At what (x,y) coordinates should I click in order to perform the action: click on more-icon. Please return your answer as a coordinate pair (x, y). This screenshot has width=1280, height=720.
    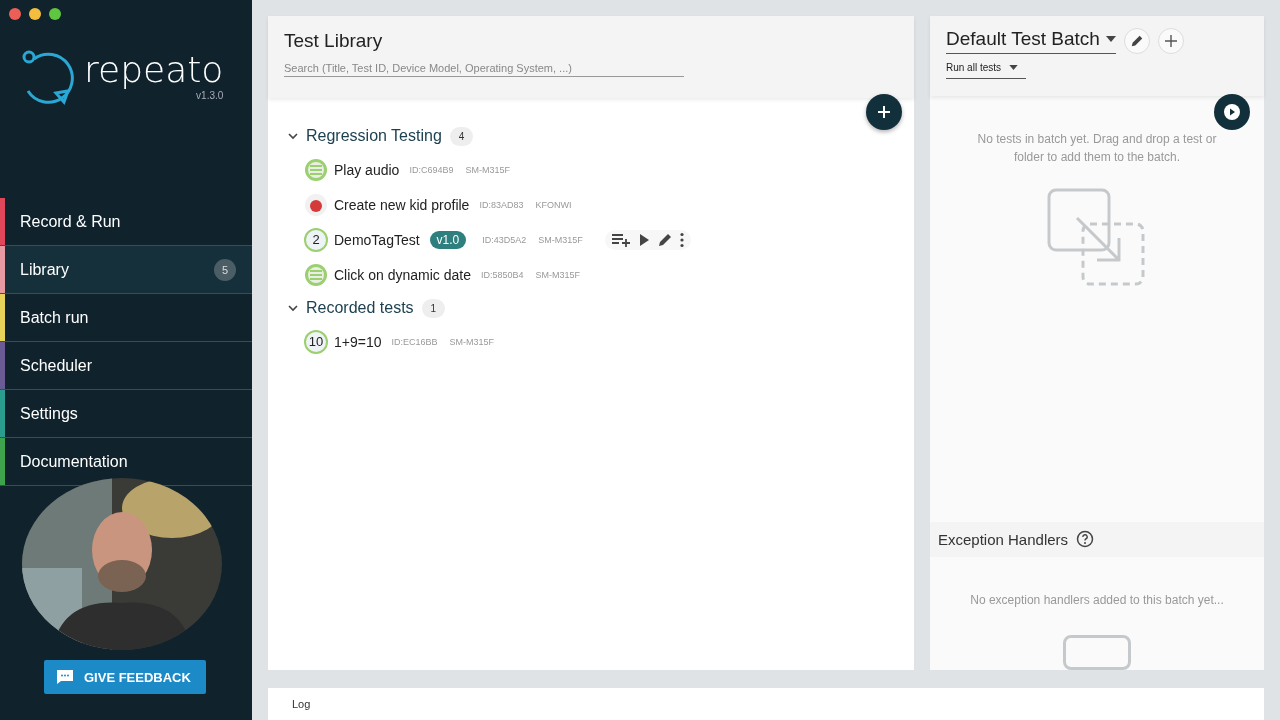
    Looking at the image, I should click on (681, 239).